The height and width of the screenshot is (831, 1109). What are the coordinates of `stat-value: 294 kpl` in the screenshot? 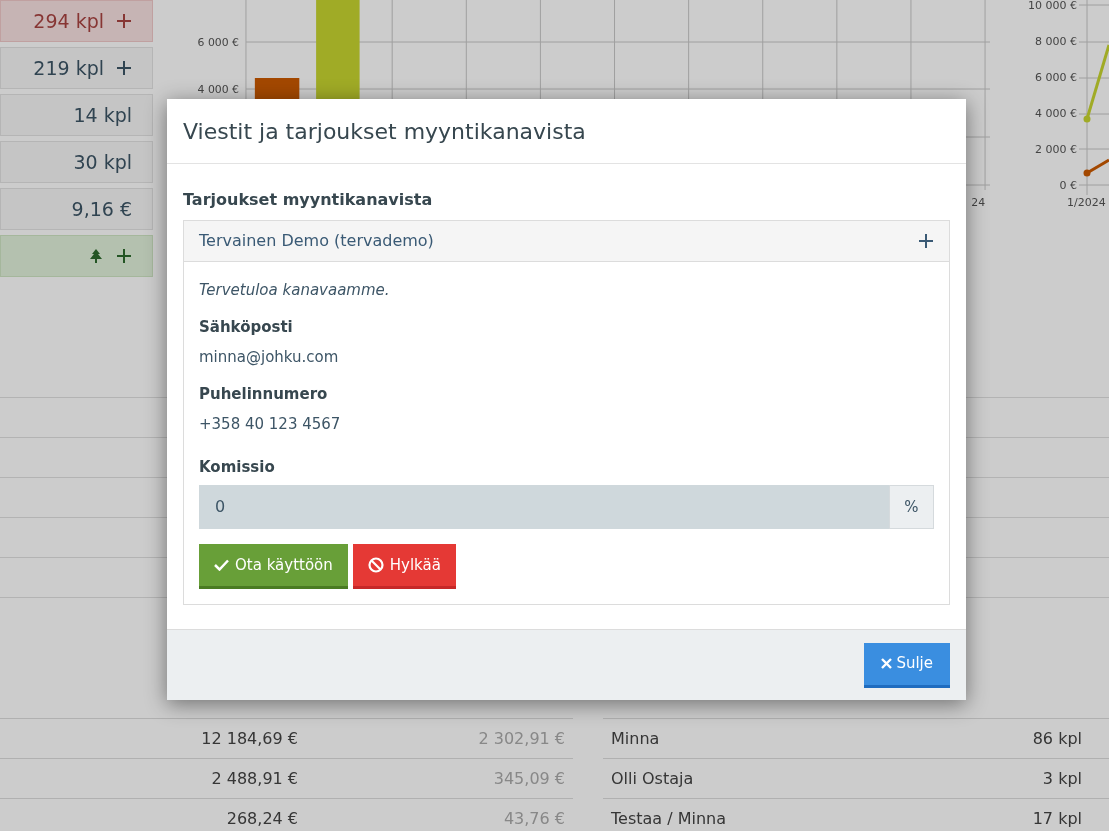 It's located at (68, 21).